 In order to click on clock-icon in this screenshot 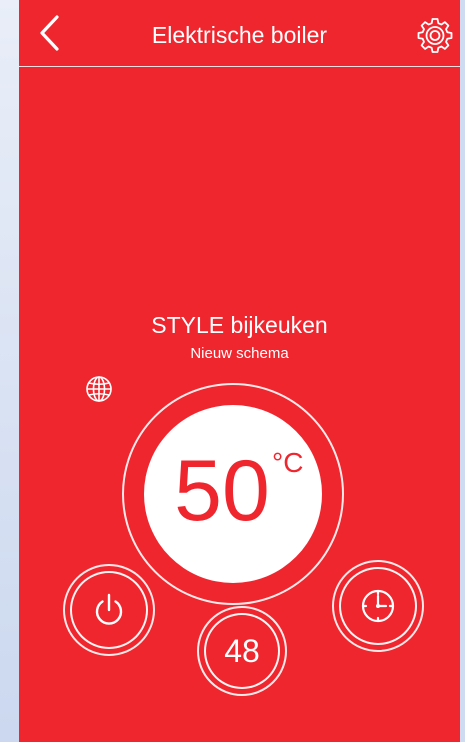, I will do `click(378, 606)`.